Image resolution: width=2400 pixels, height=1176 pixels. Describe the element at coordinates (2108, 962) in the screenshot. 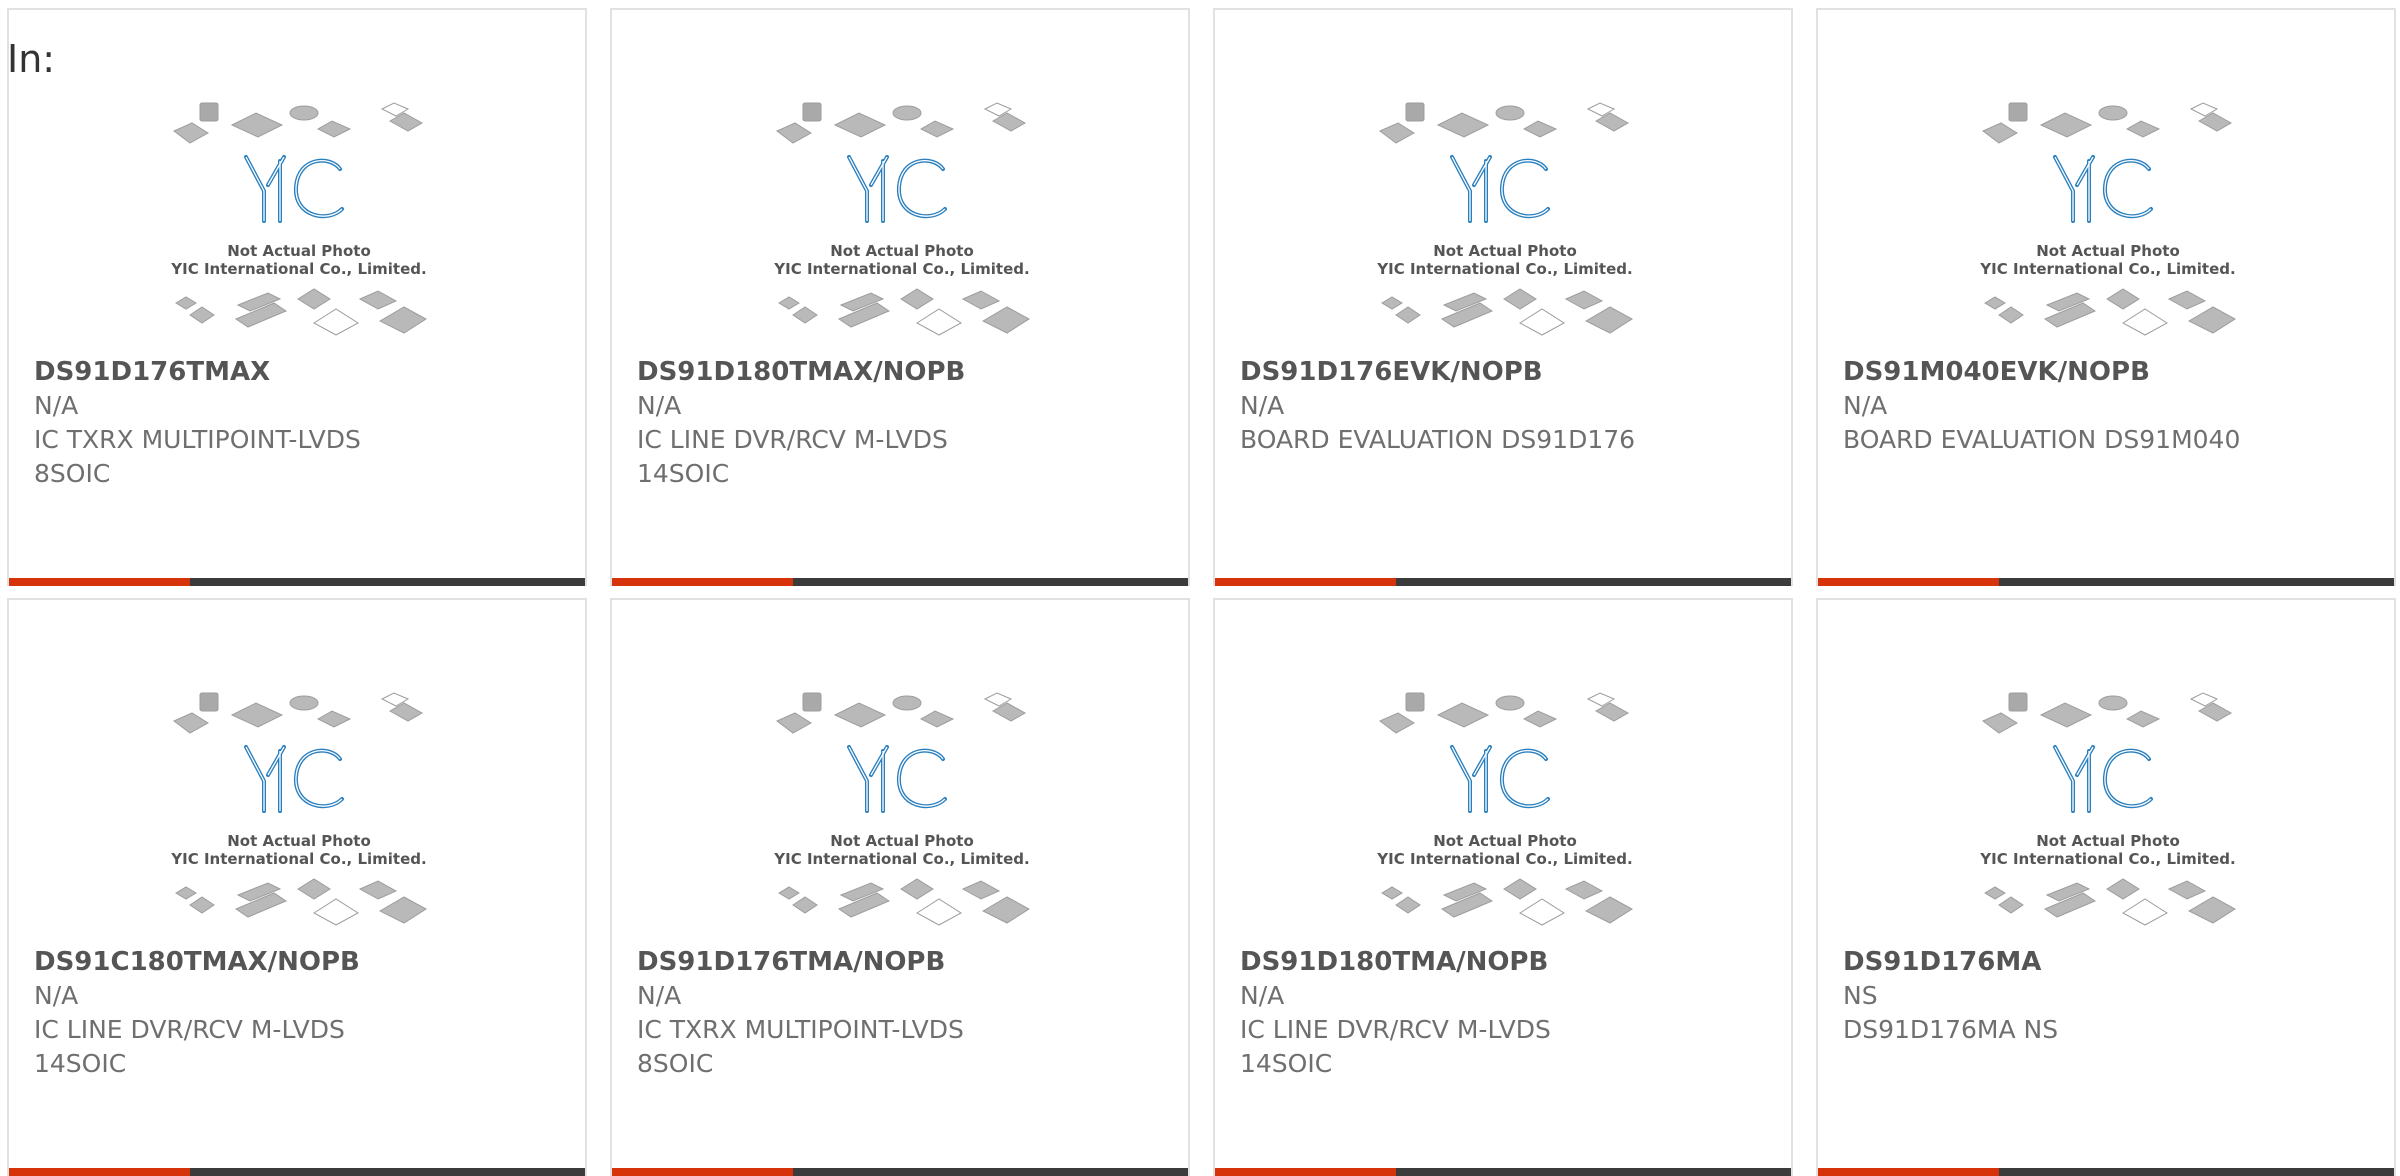

I see `product-part-number: DS91D176MA` at that location.